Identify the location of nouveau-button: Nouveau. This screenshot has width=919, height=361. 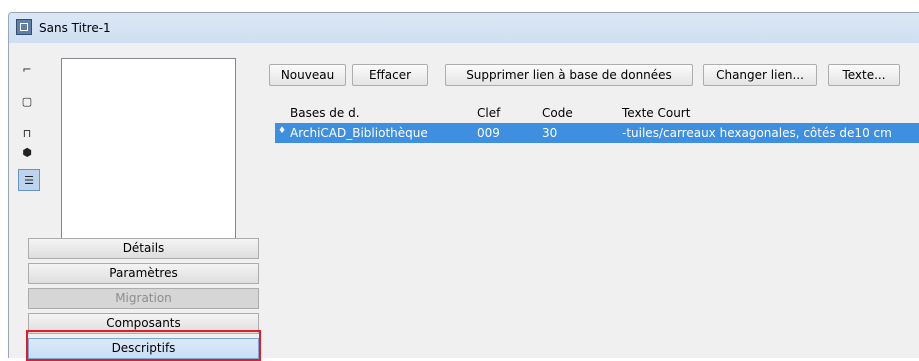
(307, 75).